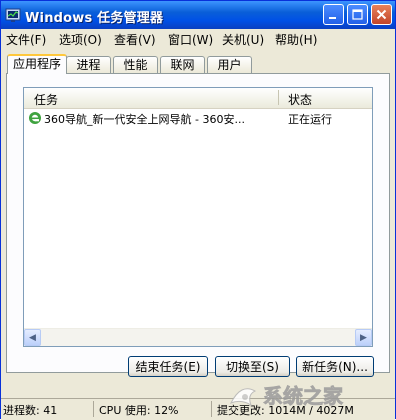 The height and width of the screenshot is (420, 396). Describe the element at coordinates (88, 64) in the screenshot. I see `tab-processes: 进程` at that location.